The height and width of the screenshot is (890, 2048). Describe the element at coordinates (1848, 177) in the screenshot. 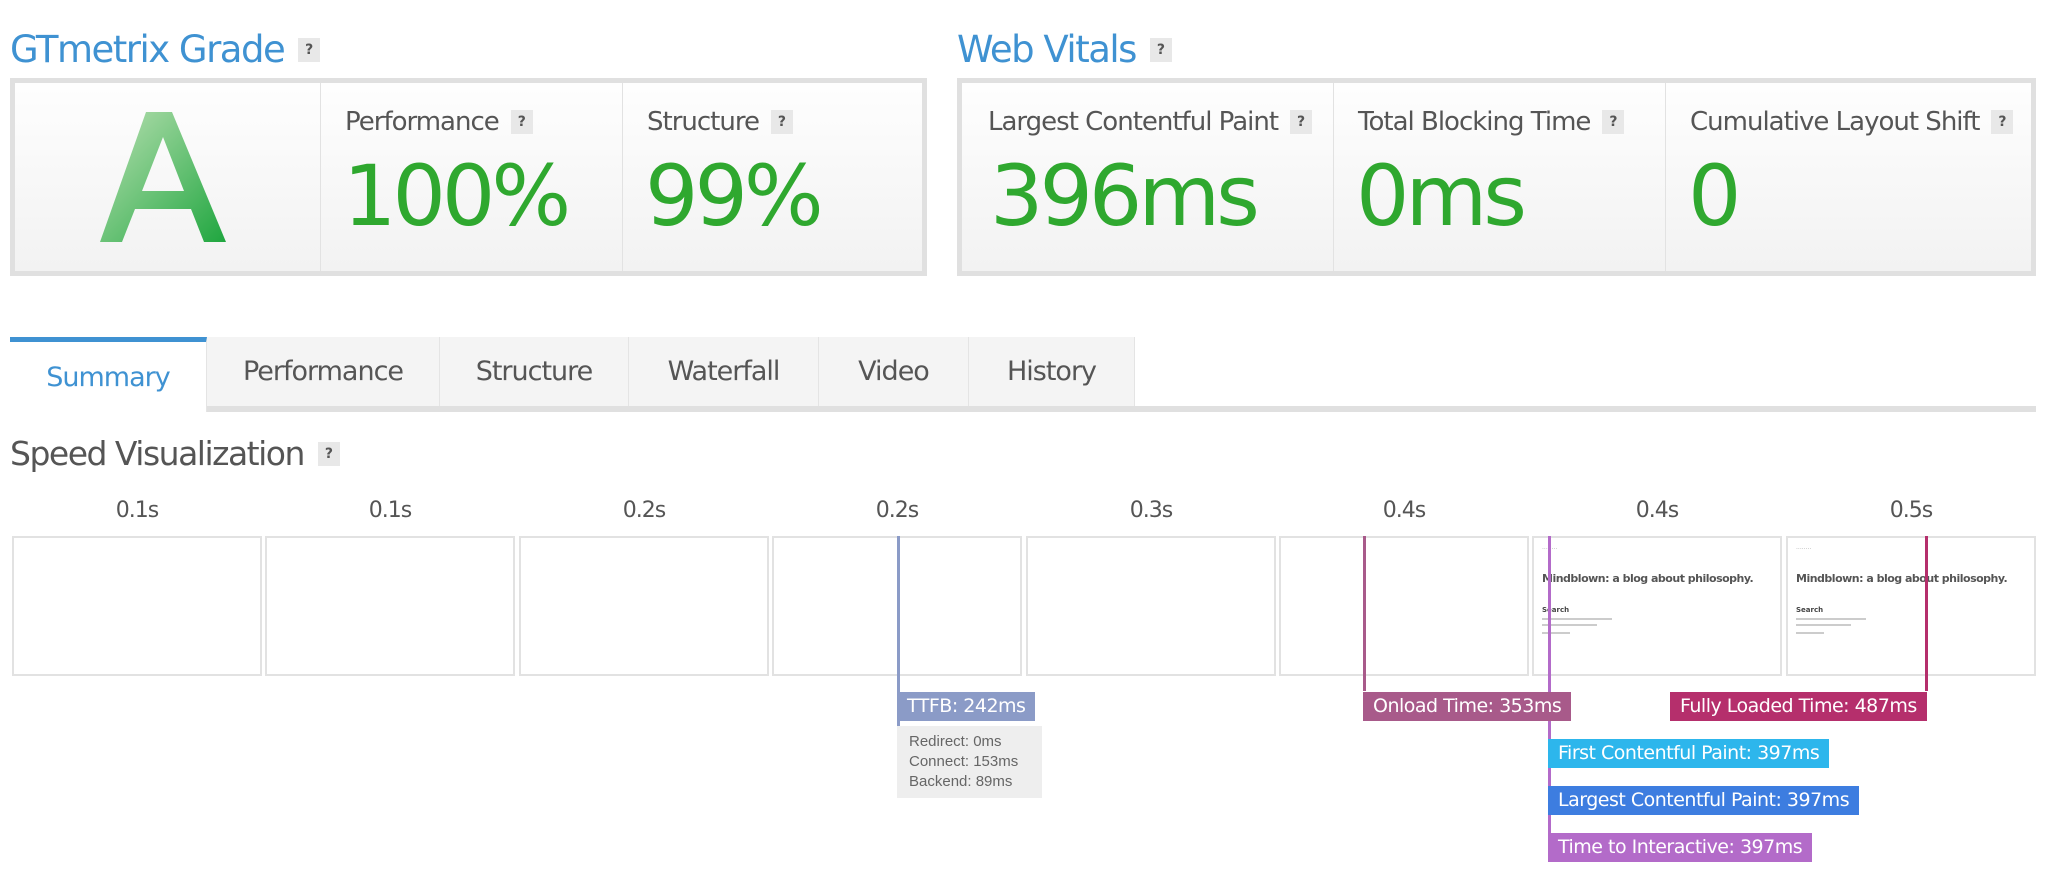

I see `cls-cell: Cumulative Layout Shift ? 0` at that location.